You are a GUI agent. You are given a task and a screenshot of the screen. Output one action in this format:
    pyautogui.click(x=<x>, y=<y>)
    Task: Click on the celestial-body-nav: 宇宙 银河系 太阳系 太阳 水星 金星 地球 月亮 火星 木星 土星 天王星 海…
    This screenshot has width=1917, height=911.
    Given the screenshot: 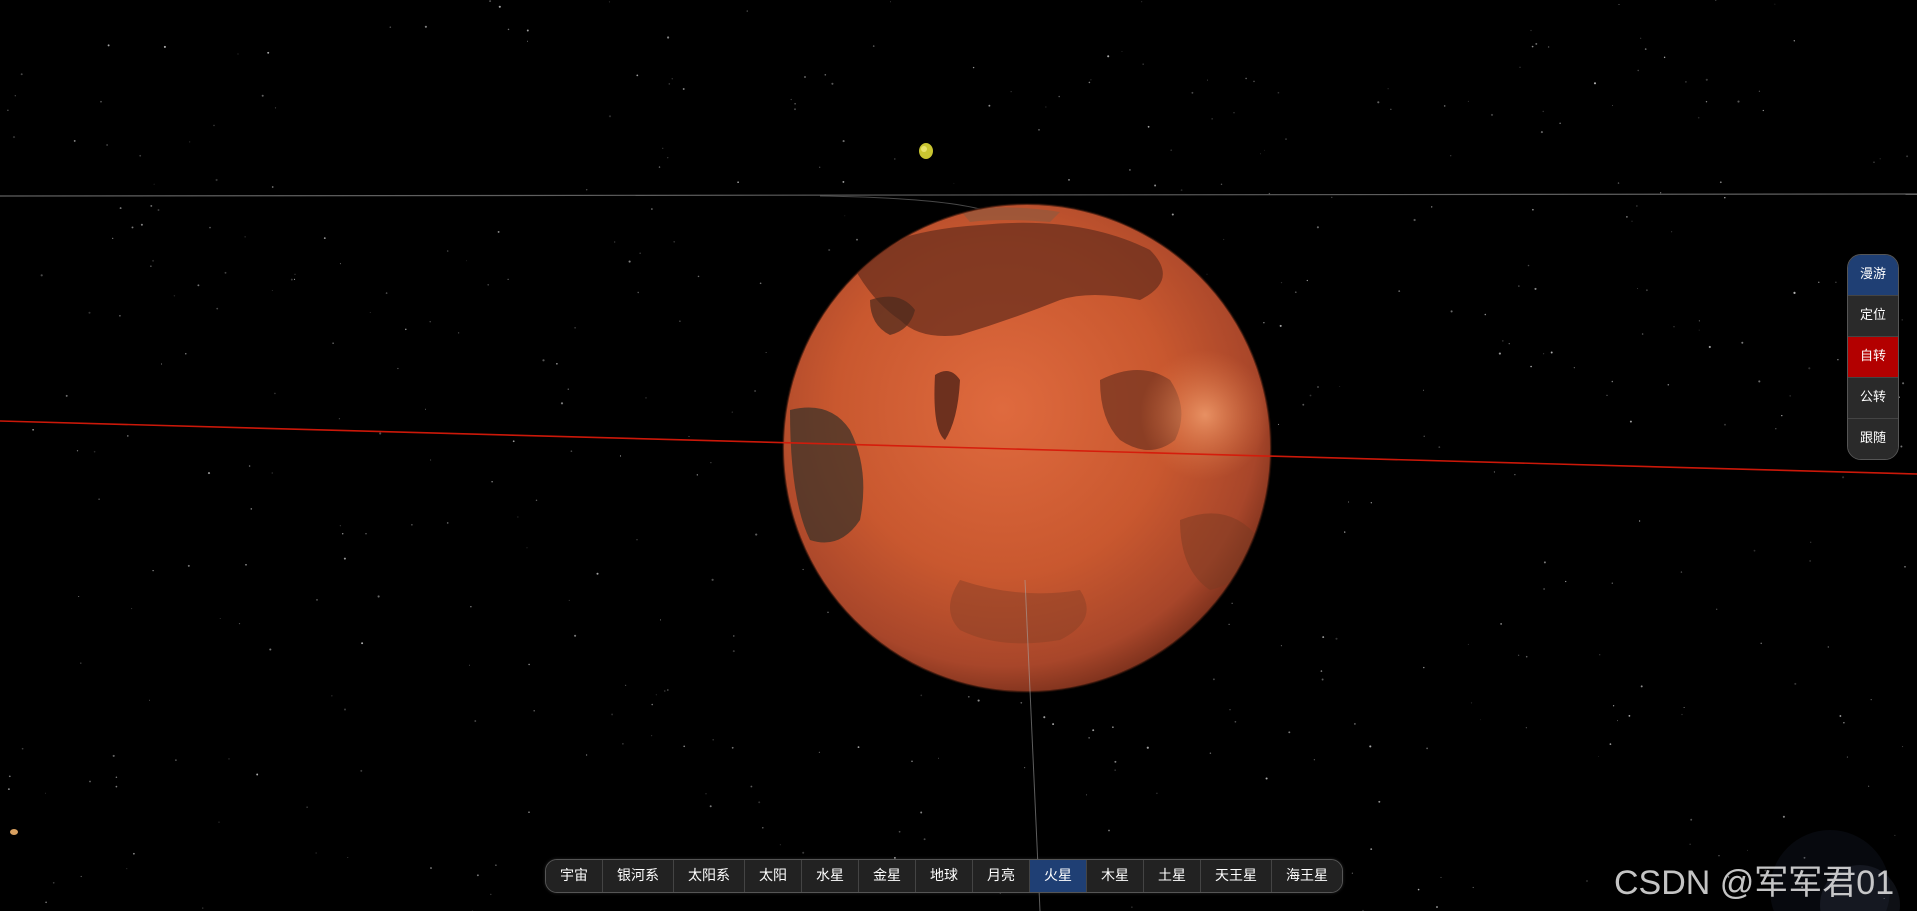 What is the action you would take?
    pyautogui.click(x=944, y=876)
    